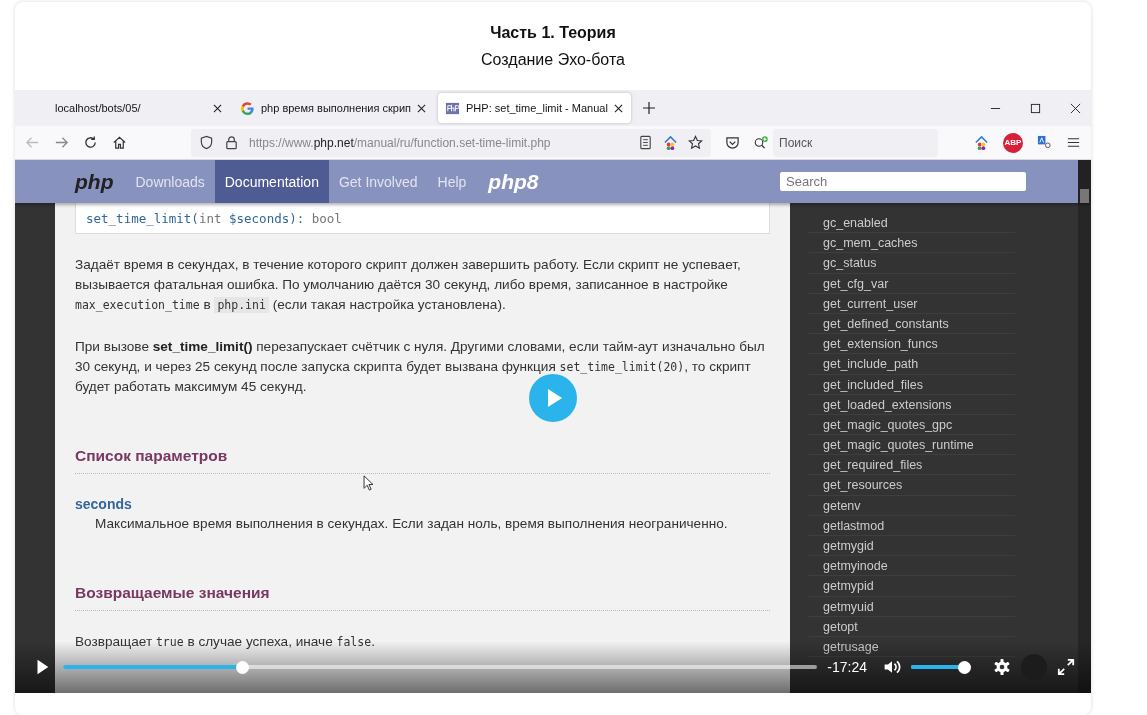 This screenshot has height=715, width=1147. What do you see at coordinates (911, 505) in the screenshot?
I see `function-link: getenv` at bounding box center [911, 505].